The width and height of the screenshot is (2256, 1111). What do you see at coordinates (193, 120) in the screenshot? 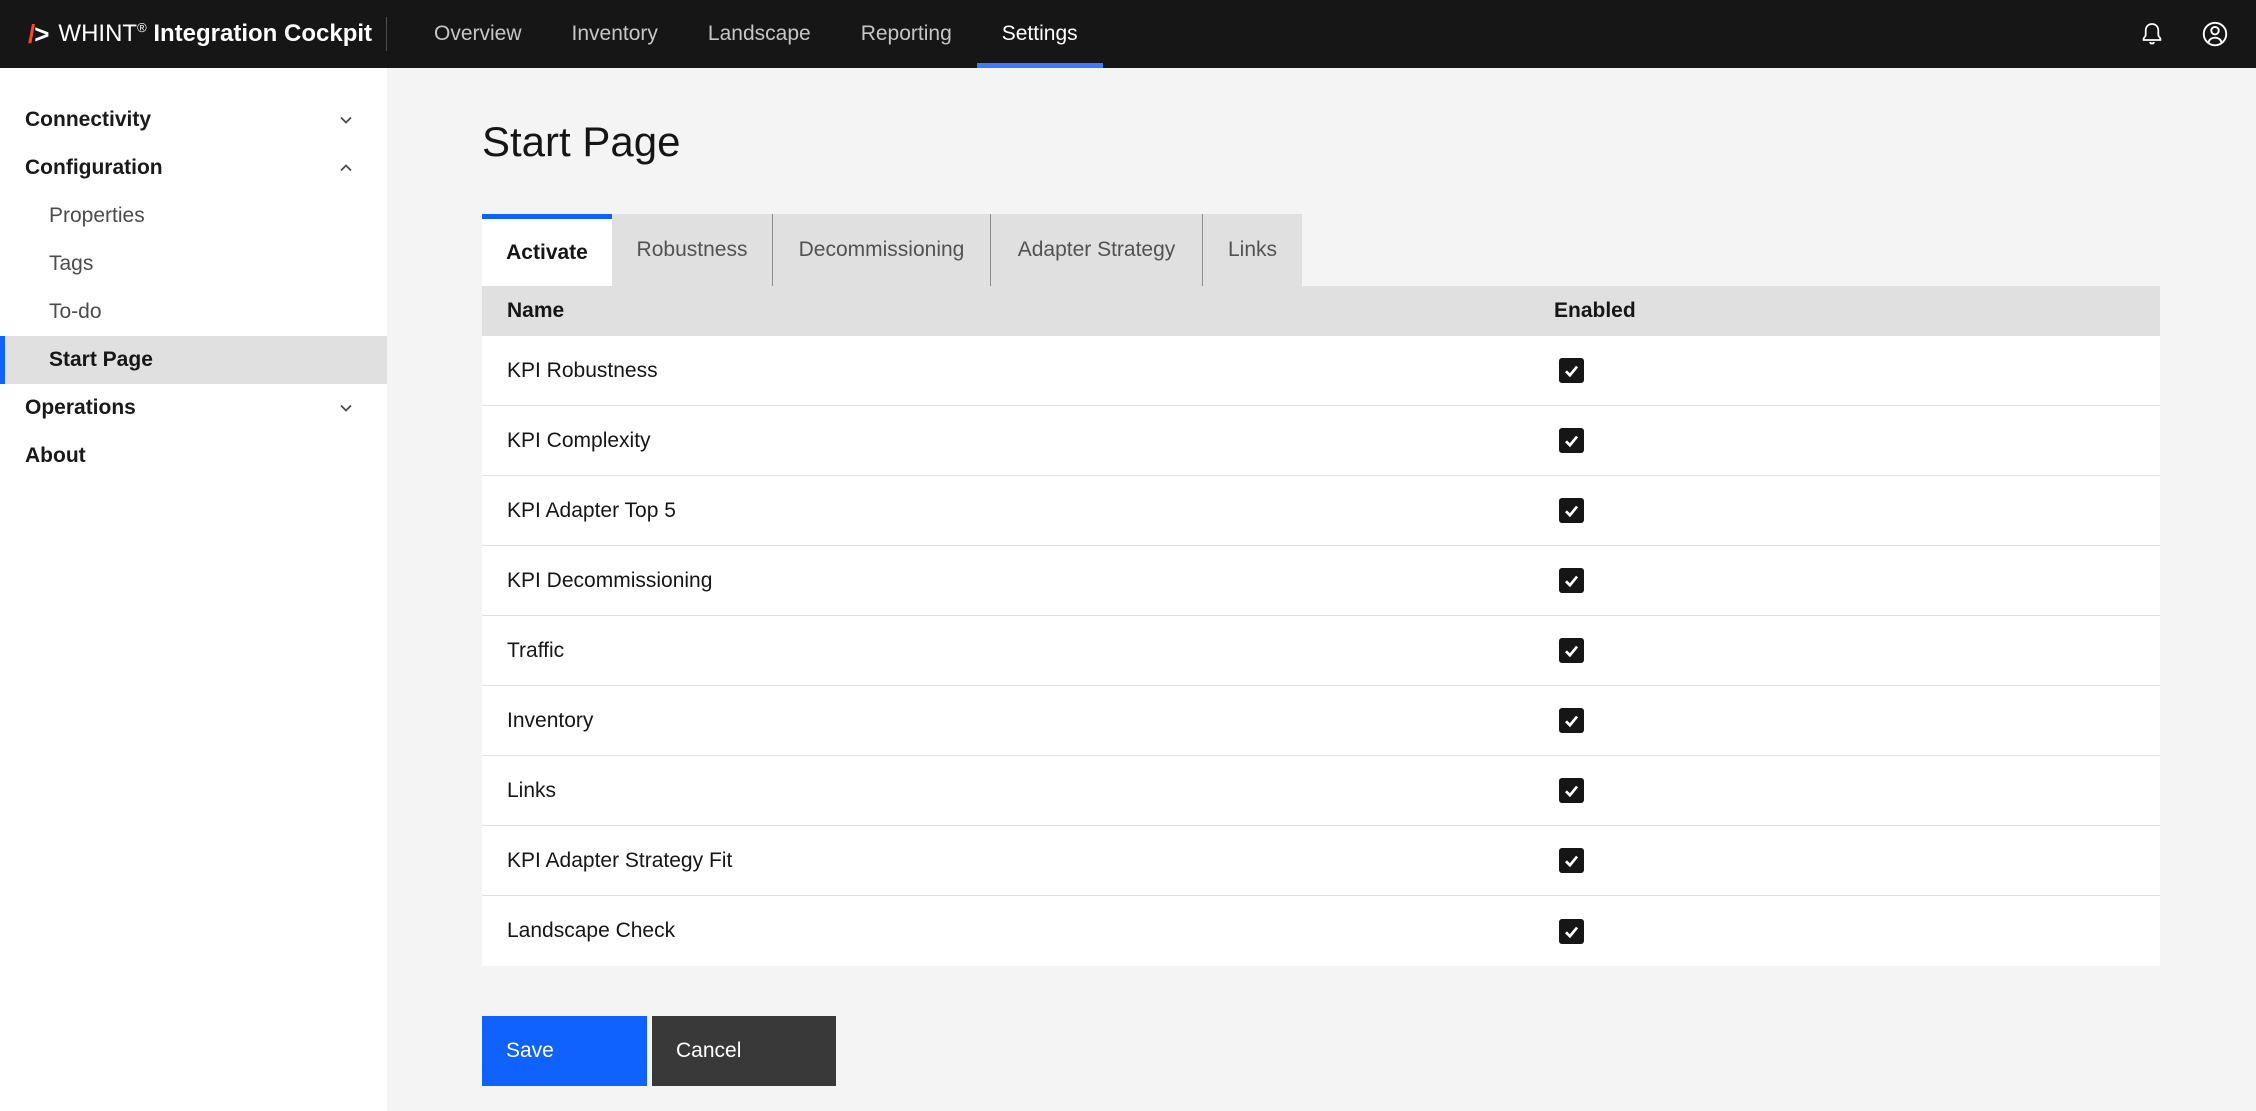
I see `sidebar-item-connectivity: Connectivity` at bounding box center [193, 120].